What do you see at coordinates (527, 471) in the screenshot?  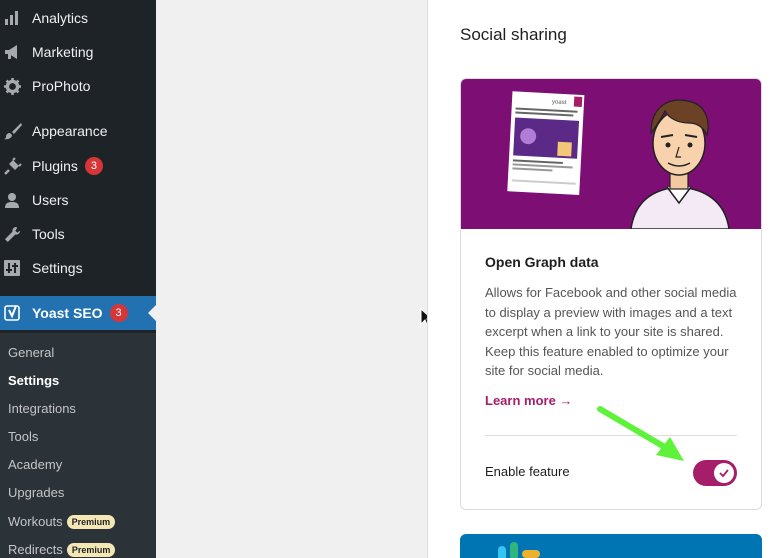 I see `toggle-label: Enable feature` at bounding box center [527, 471].